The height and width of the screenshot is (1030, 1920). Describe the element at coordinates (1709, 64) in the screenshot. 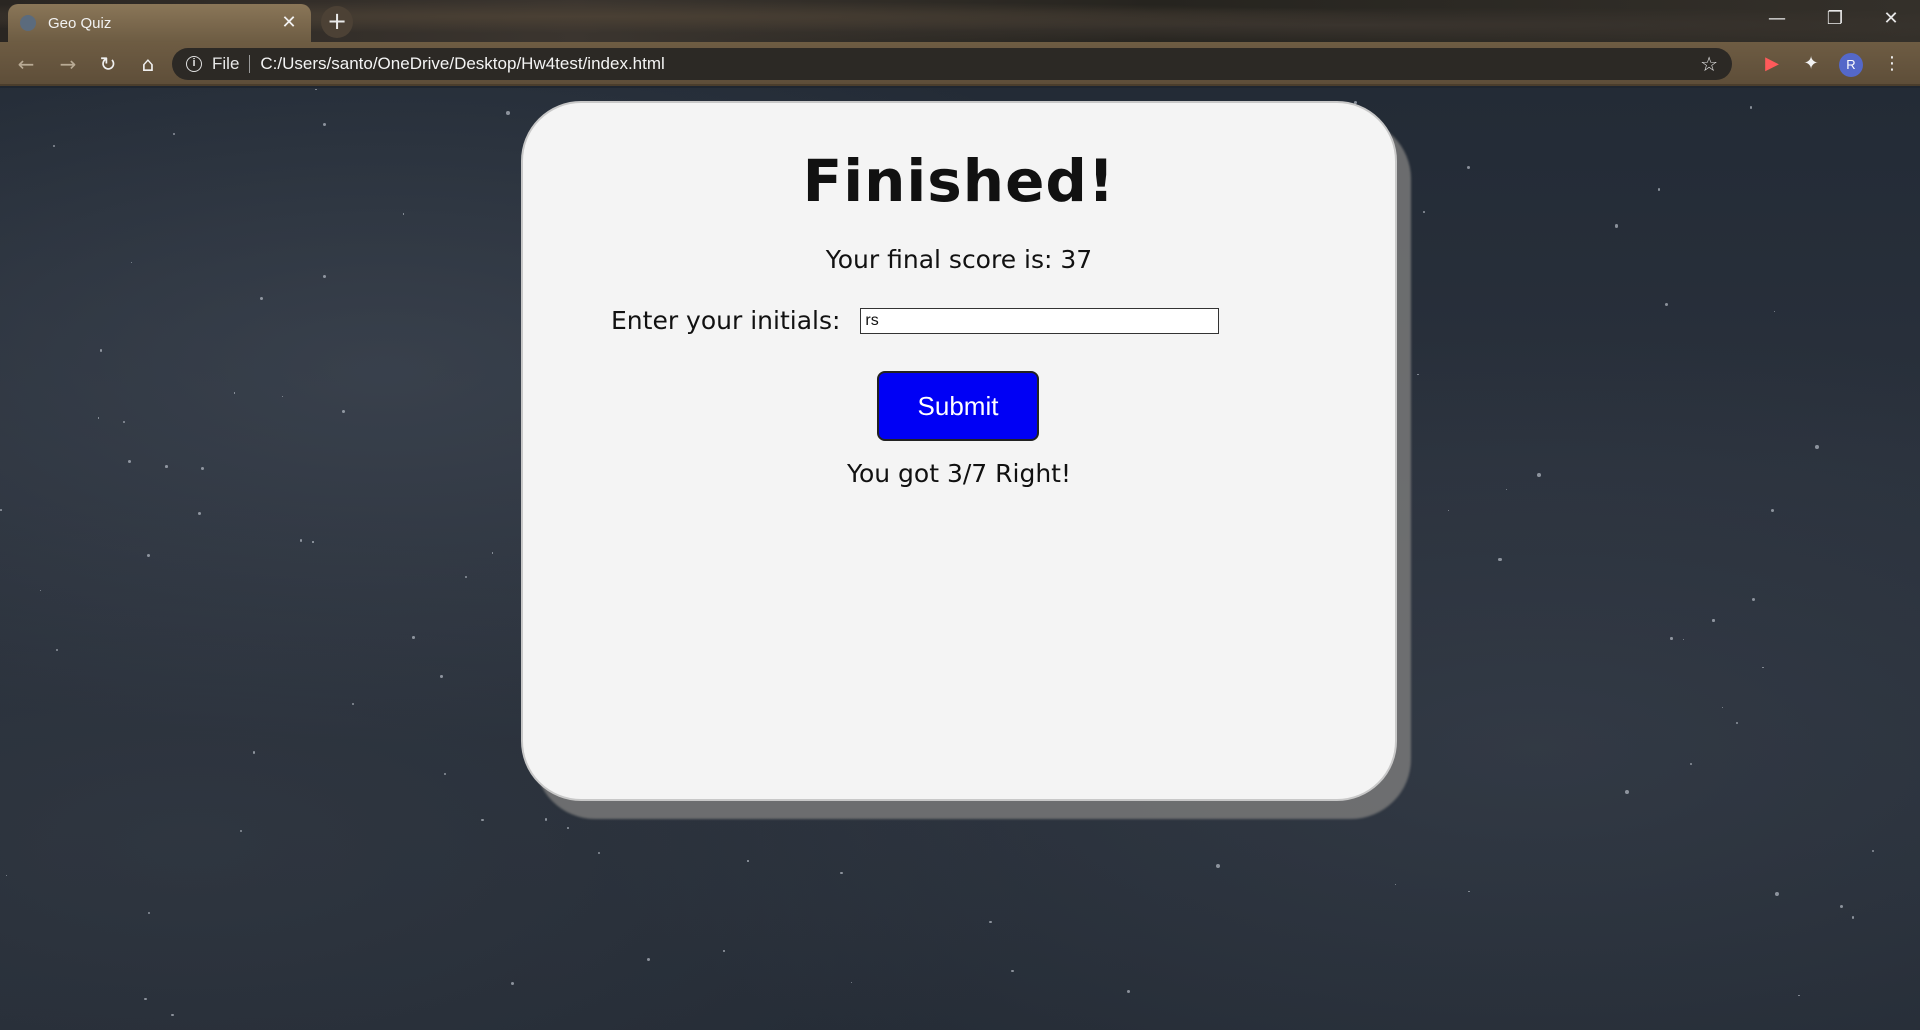

I see `bookmark-star-icon: ☆` at that location.